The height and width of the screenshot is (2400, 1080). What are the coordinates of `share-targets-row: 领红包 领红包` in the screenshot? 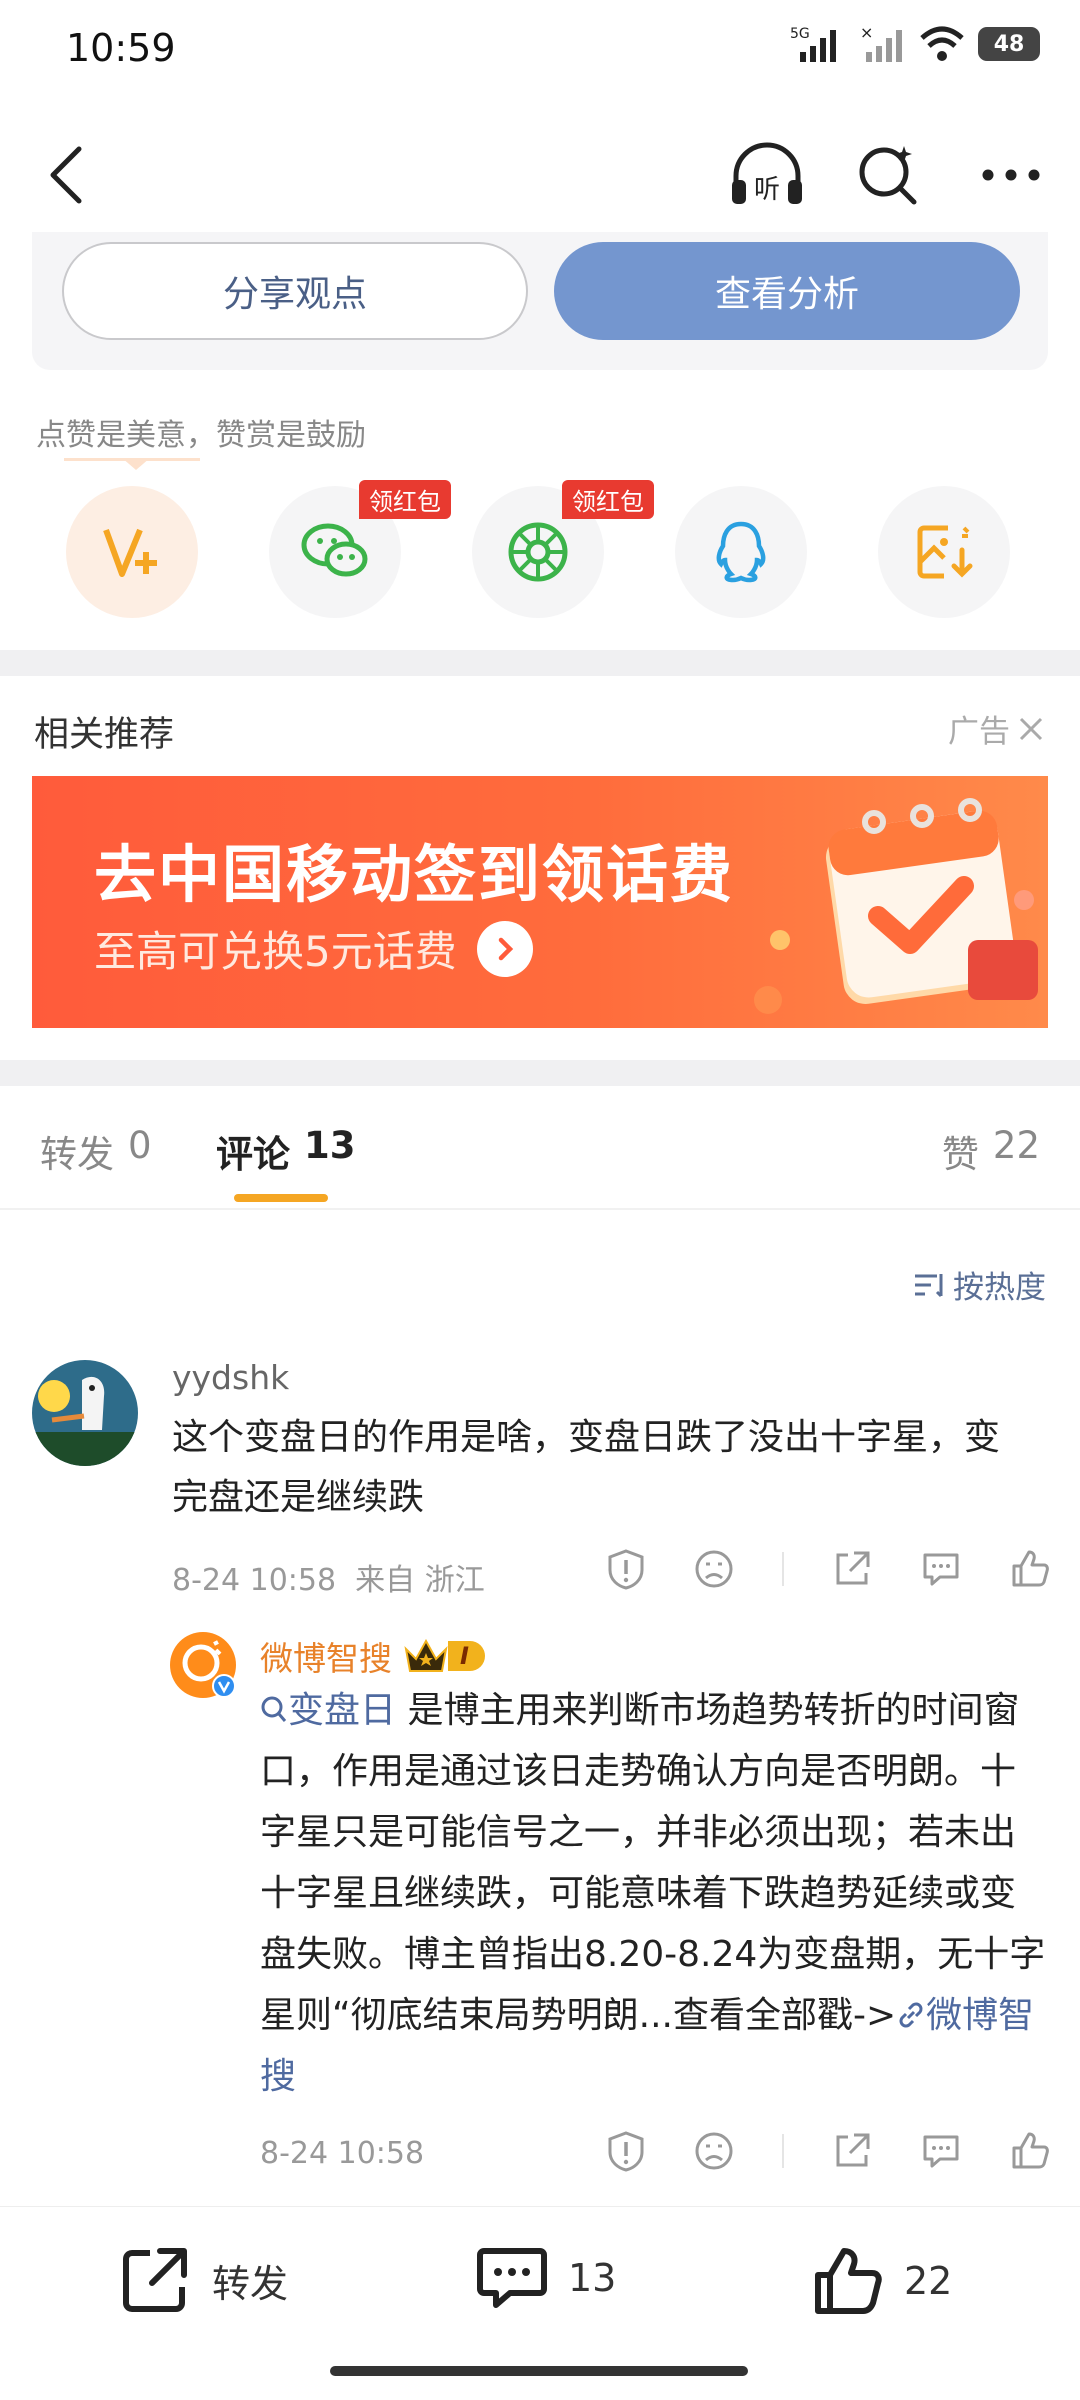 It's located at (541, 549).